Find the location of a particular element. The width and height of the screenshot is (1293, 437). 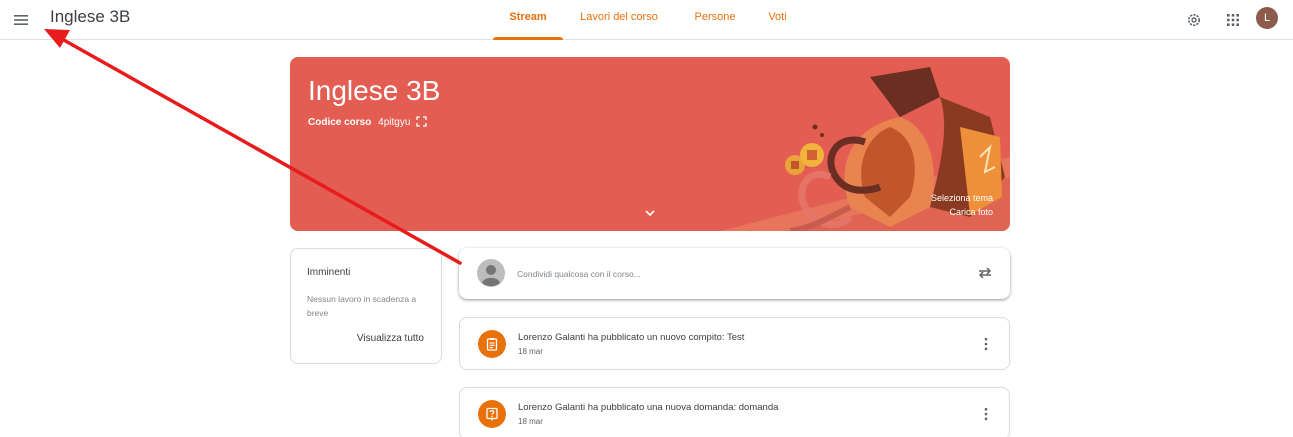

class-settings-button is located at coordinates (1194, 20).